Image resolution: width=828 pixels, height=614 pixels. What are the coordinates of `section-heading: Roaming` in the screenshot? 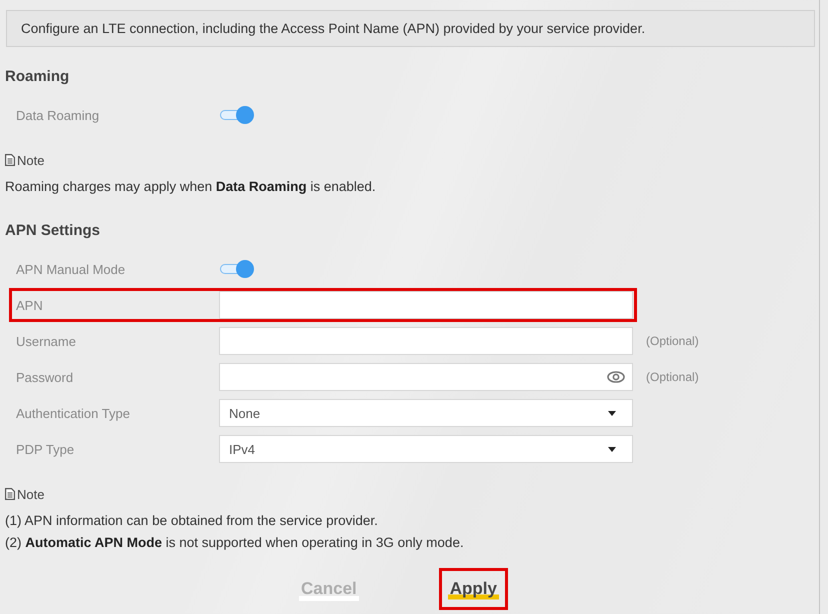 It's located at (37, 77).